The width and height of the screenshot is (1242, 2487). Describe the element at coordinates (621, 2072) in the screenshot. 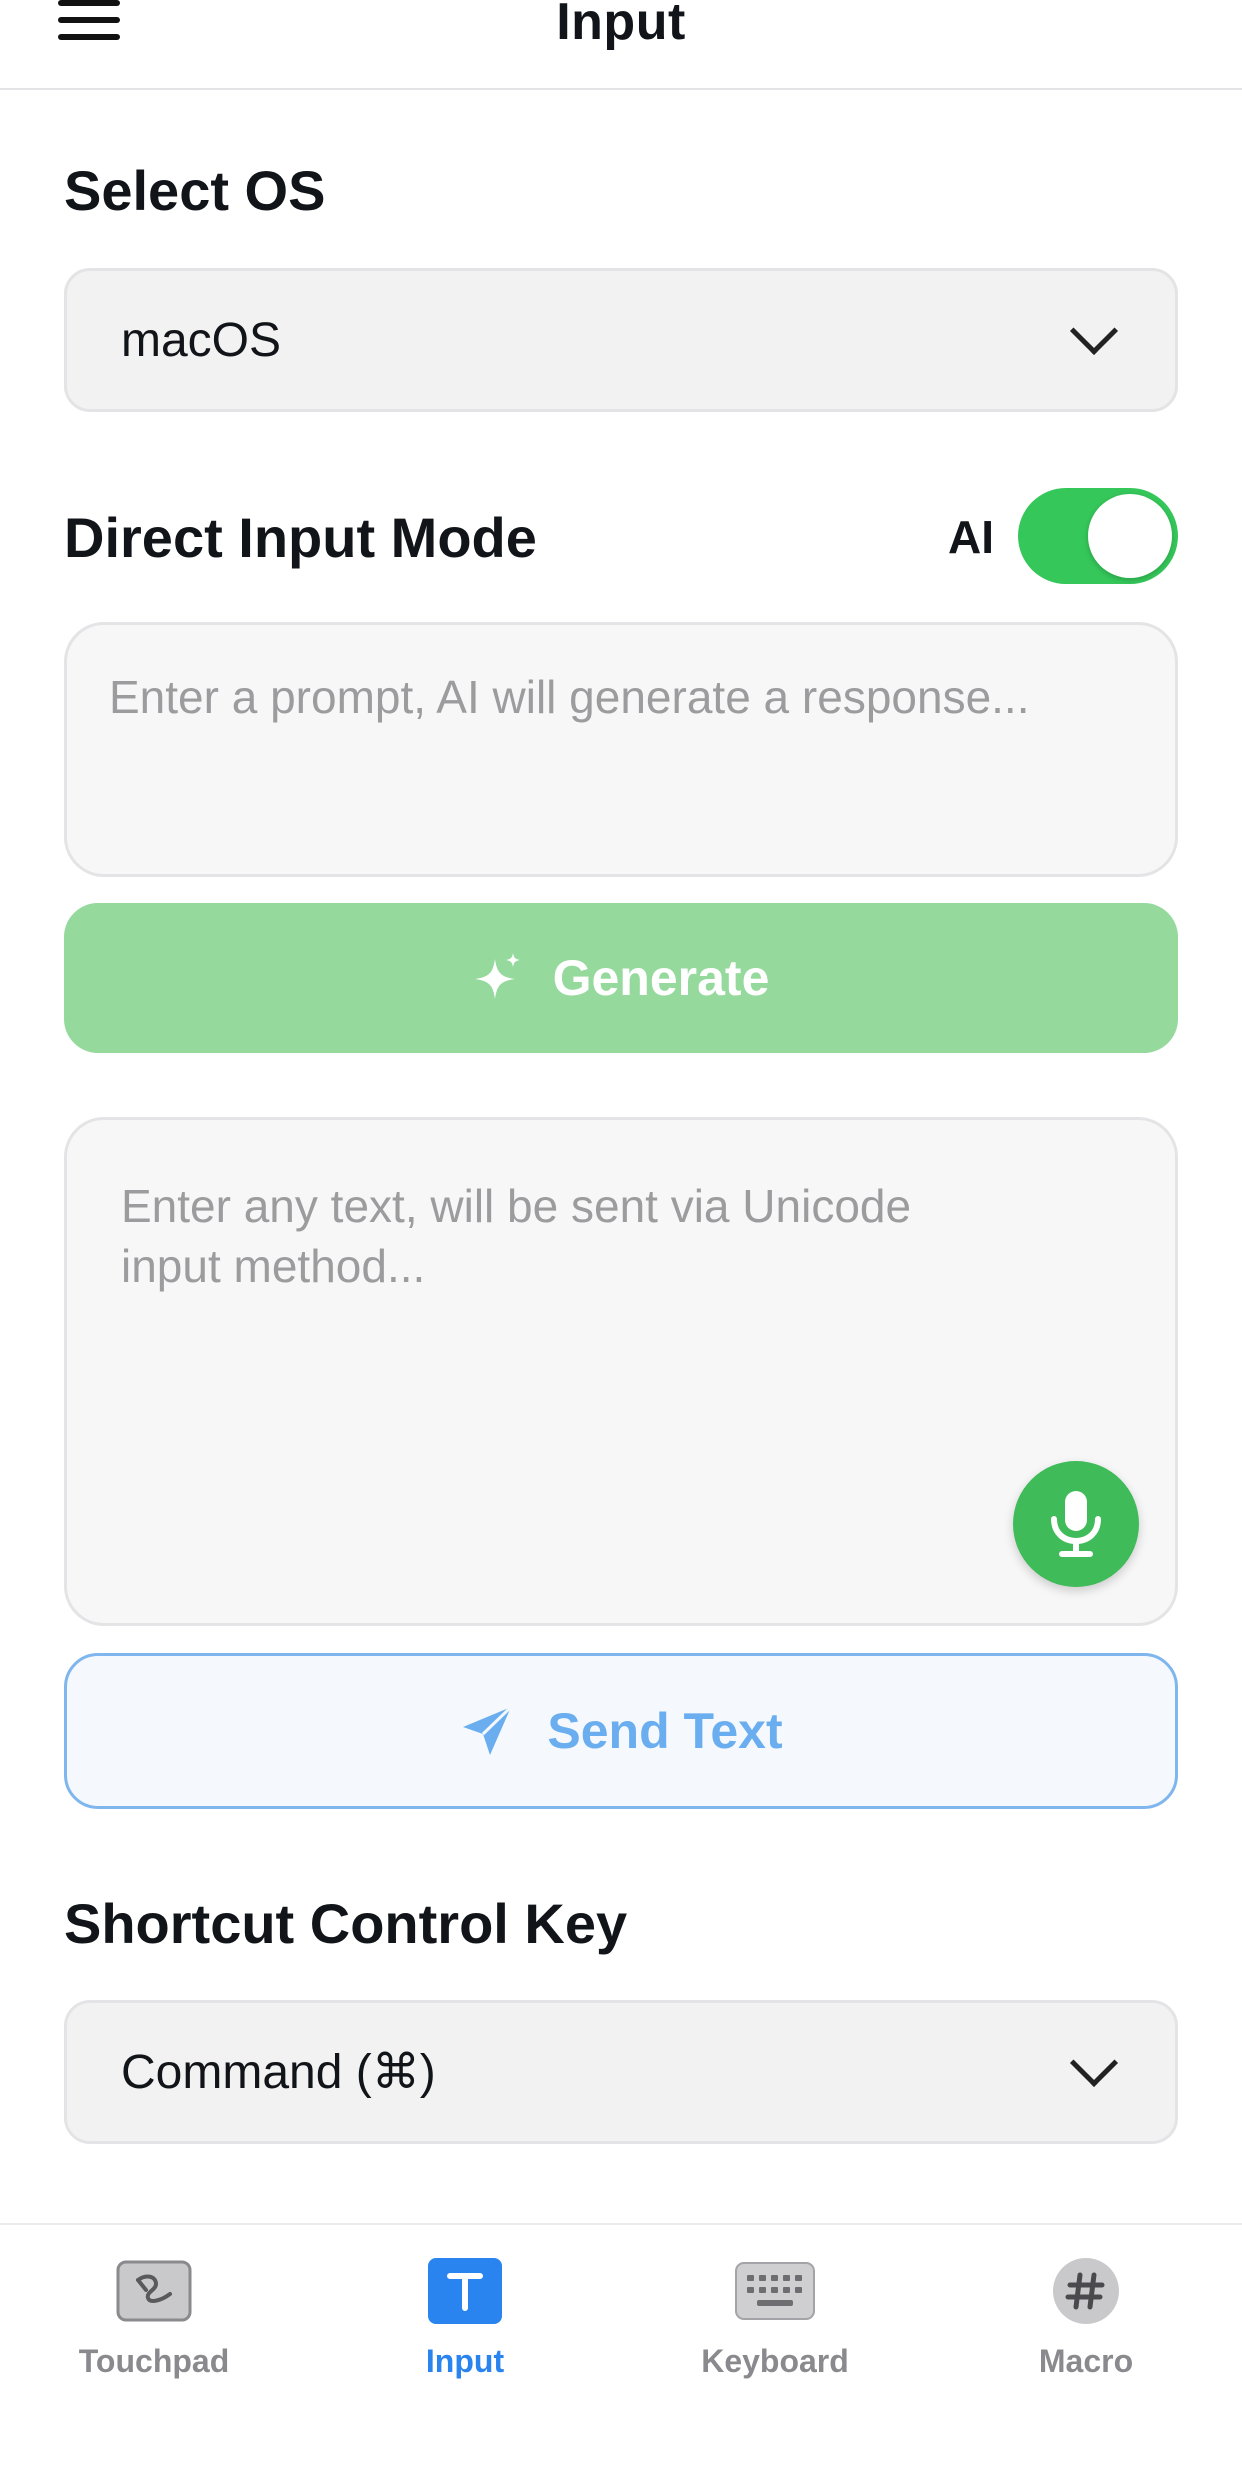

I see `shortcut-key-select: Command (⌘)` at that location.